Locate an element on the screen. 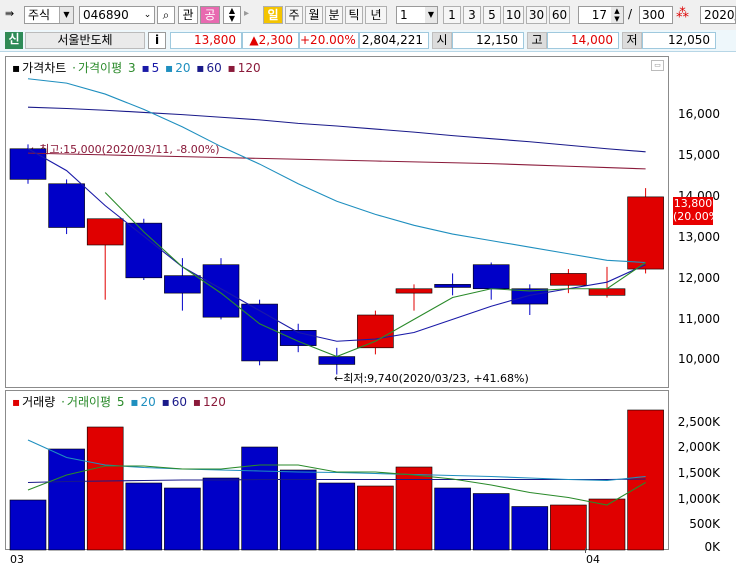 This screenshot has width=736, height=572. ma60-line is located at coordinates (336, 129).